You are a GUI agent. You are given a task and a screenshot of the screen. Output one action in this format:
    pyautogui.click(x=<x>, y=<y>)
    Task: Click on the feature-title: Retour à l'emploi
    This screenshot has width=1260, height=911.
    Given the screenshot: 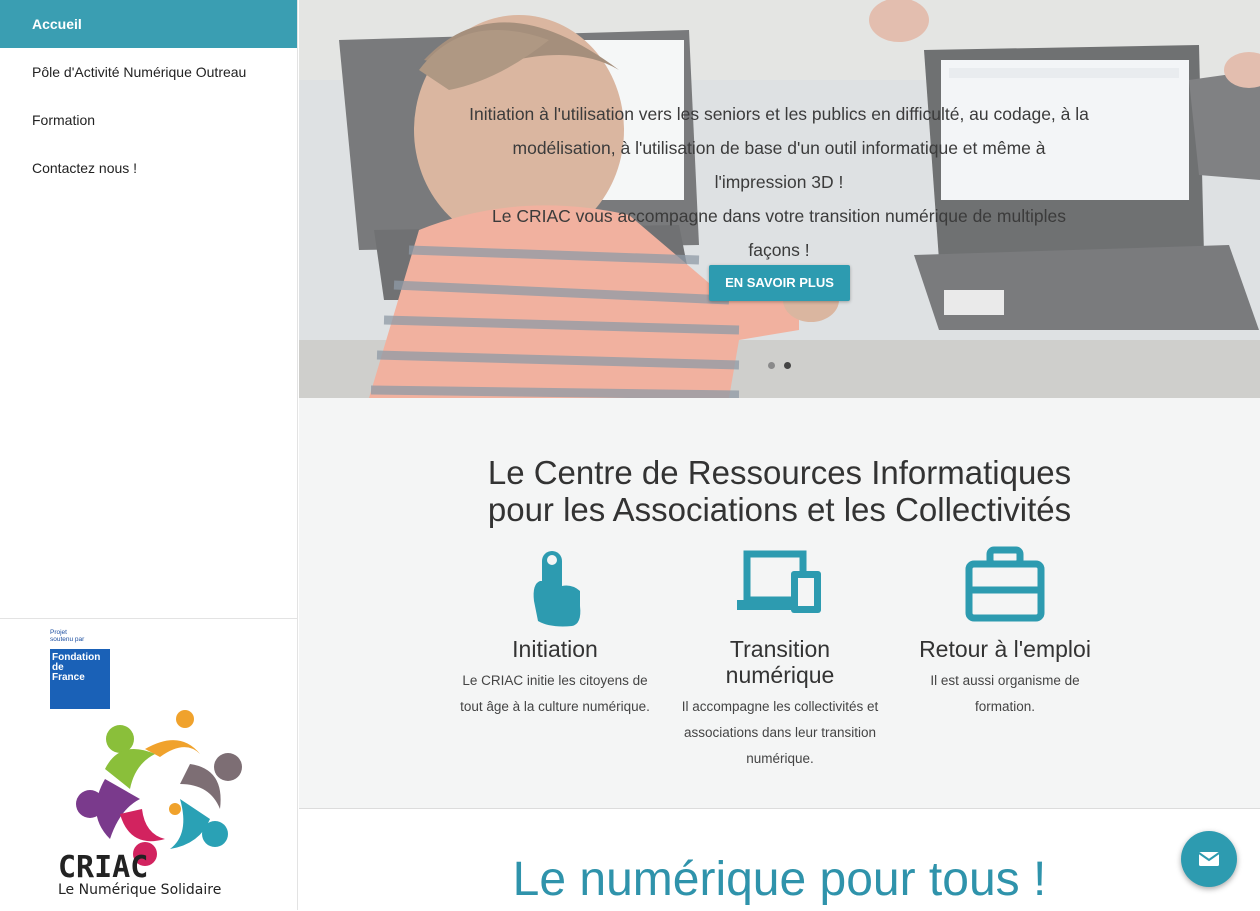 What is the action you would take?
    pyautogui.click(x=1005, y=649)
    